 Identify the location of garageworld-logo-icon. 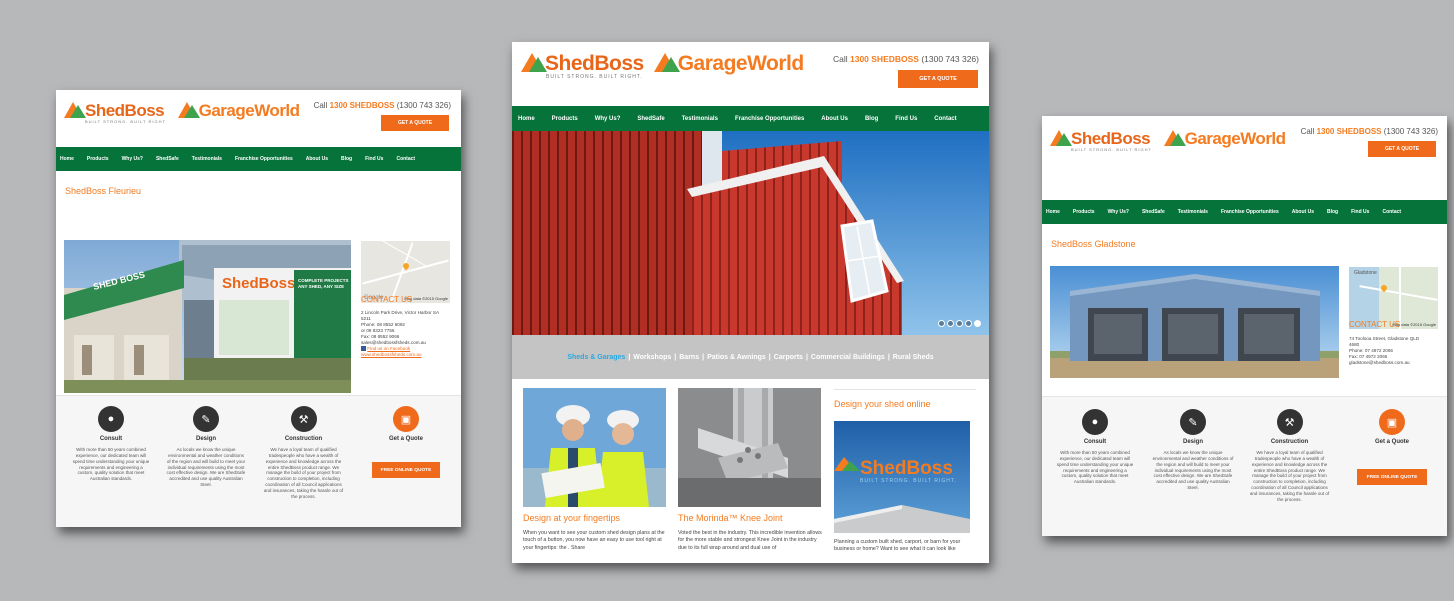
(188, 110).